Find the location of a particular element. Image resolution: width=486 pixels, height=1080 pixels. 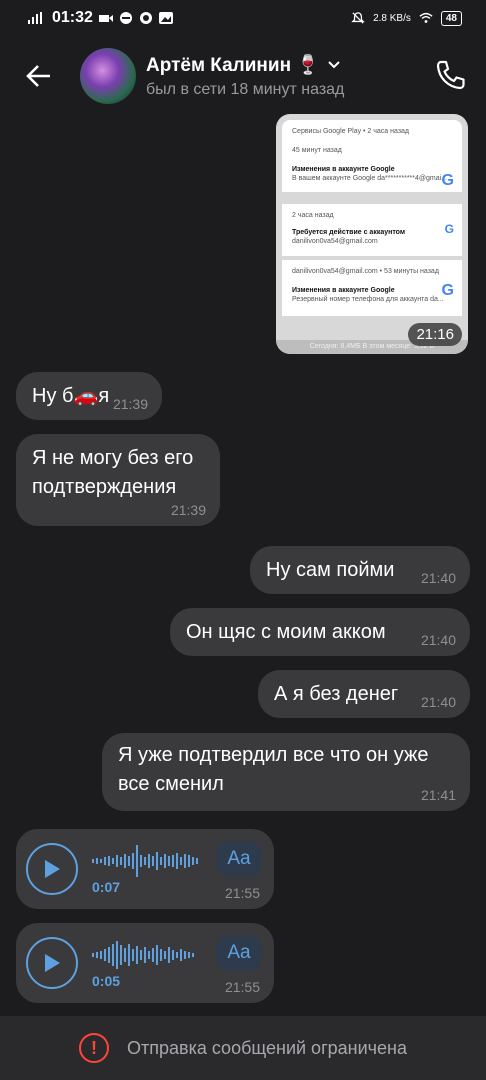

back-arrow-icon is located at coordinates (38, 76).